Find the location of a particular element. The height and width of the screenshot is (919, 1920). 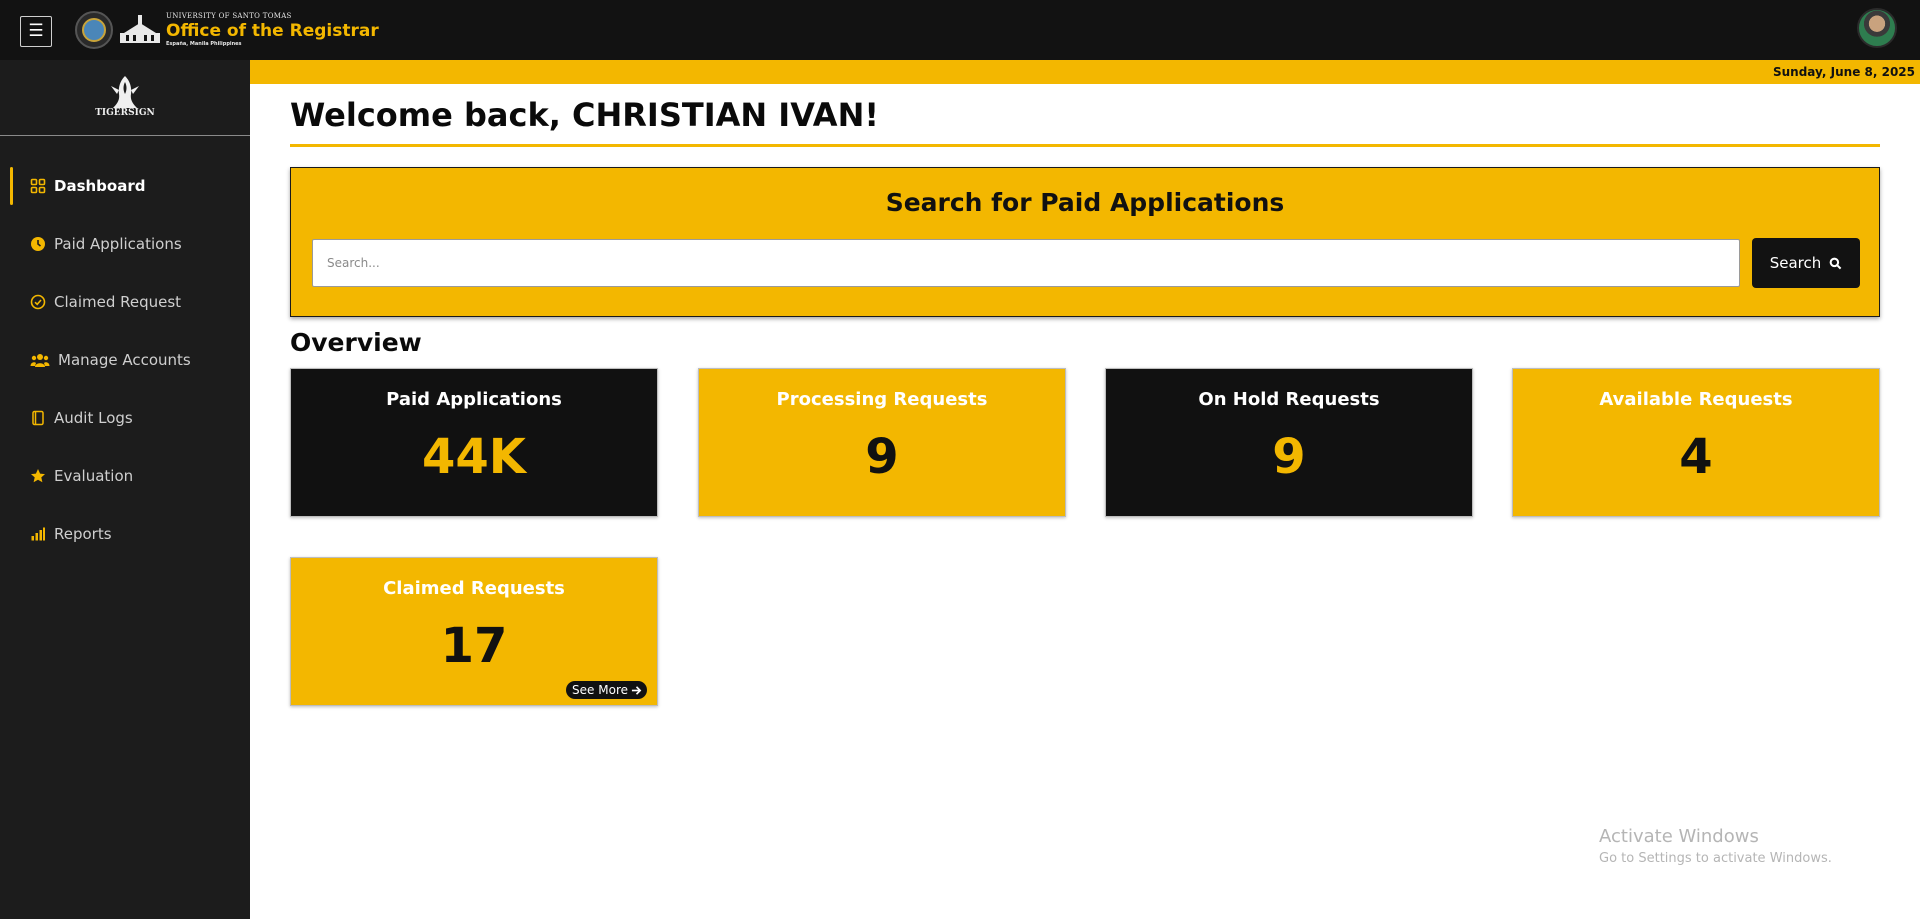

tigersign-text: TIGERSIGN is located at coordinates (125, 113).